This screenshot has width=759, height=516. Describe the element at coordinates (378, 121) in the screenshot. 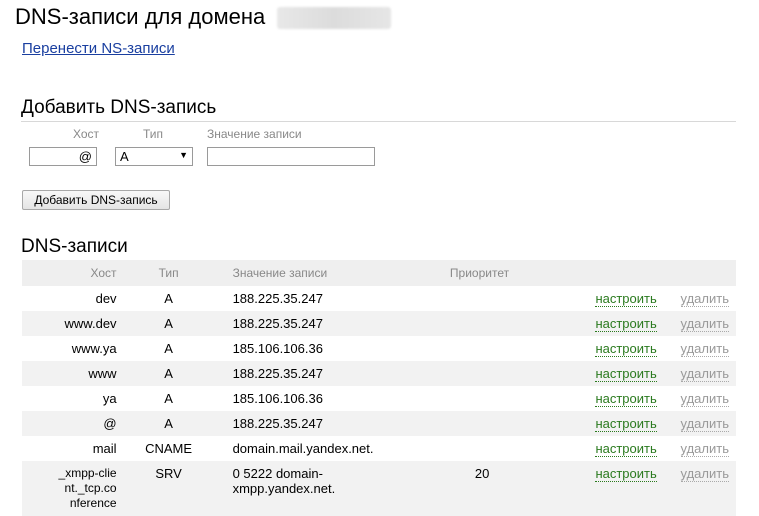

I see `divider` at that location.